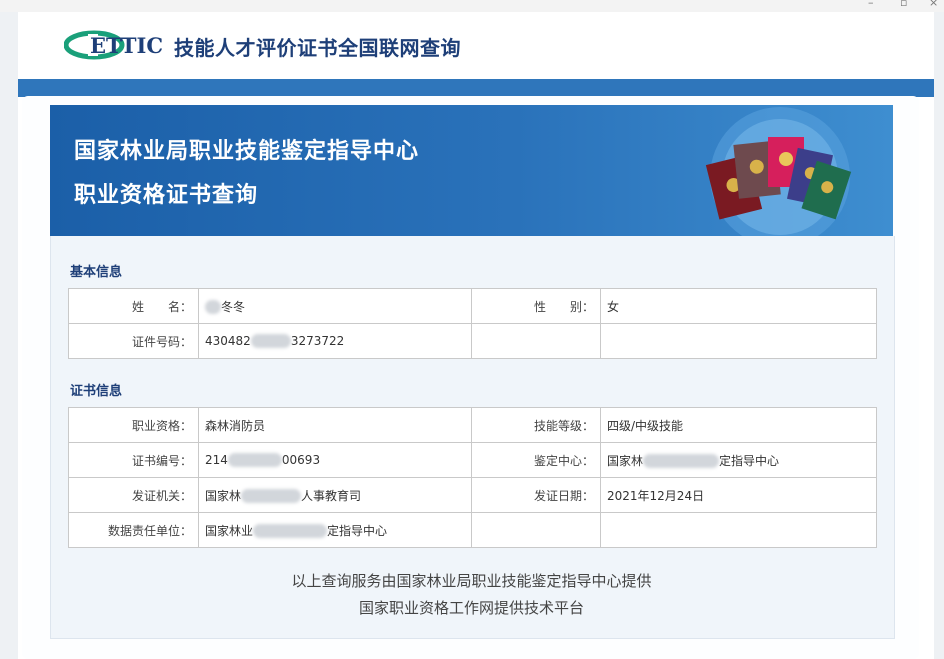 The width and height of the screenshot is (944, 659). What do you see at coordinates (317, 48) in the screenshot?
I see `site-title: 技能人才评价证书全国联网查询` at bounding box center [317, 48].